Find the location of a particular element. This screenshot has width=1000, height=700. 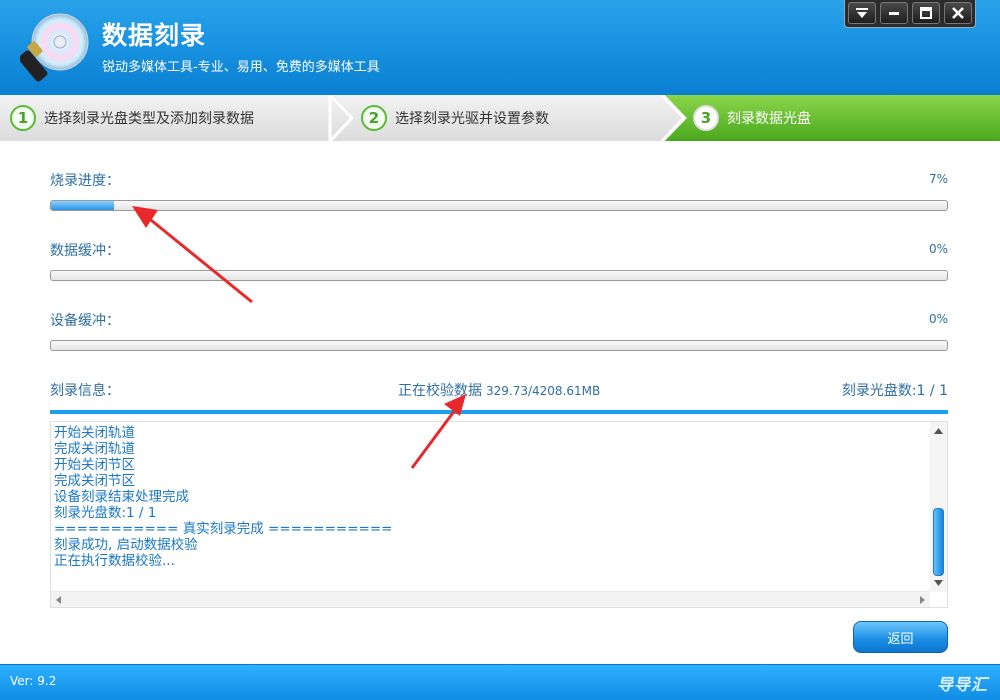

log-line: 设备刻录结束处理完成 is located at coordinates (121, 497).